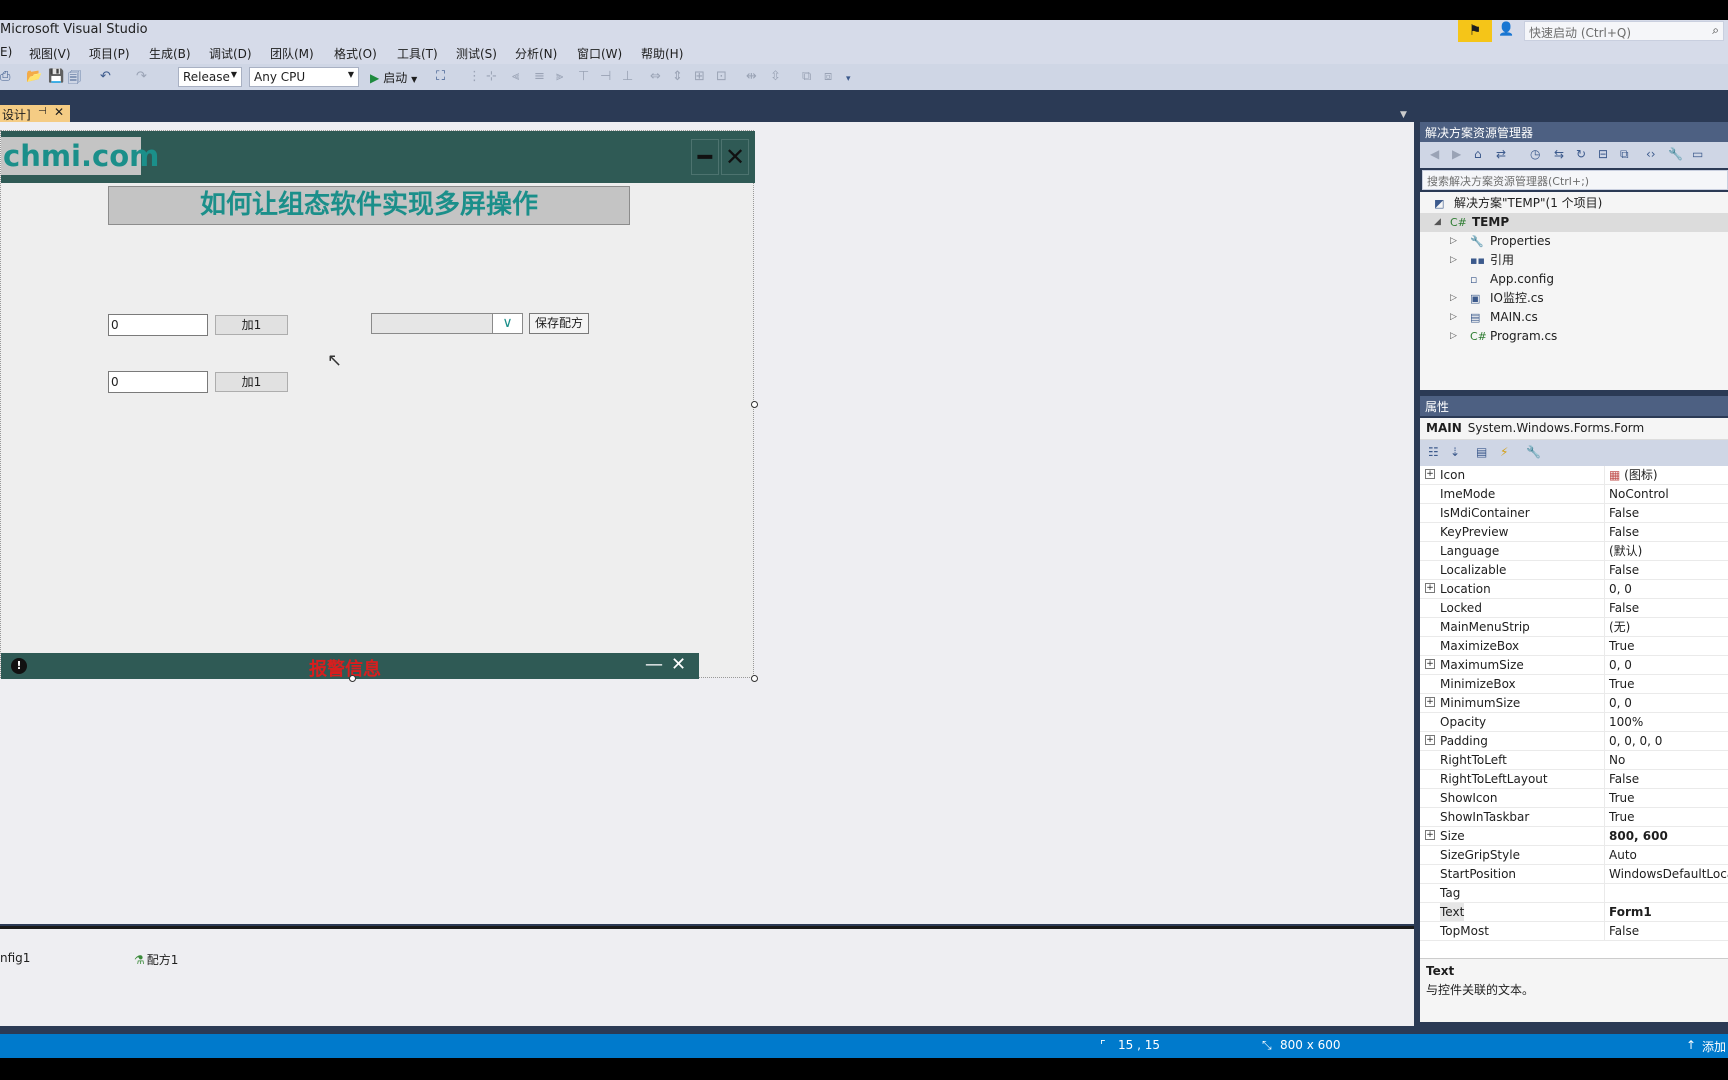 This screenshot has height=1080, width=1728. Describe the element at coordinates (1666, 893) in the screenshot. I see `property-value` at that location.